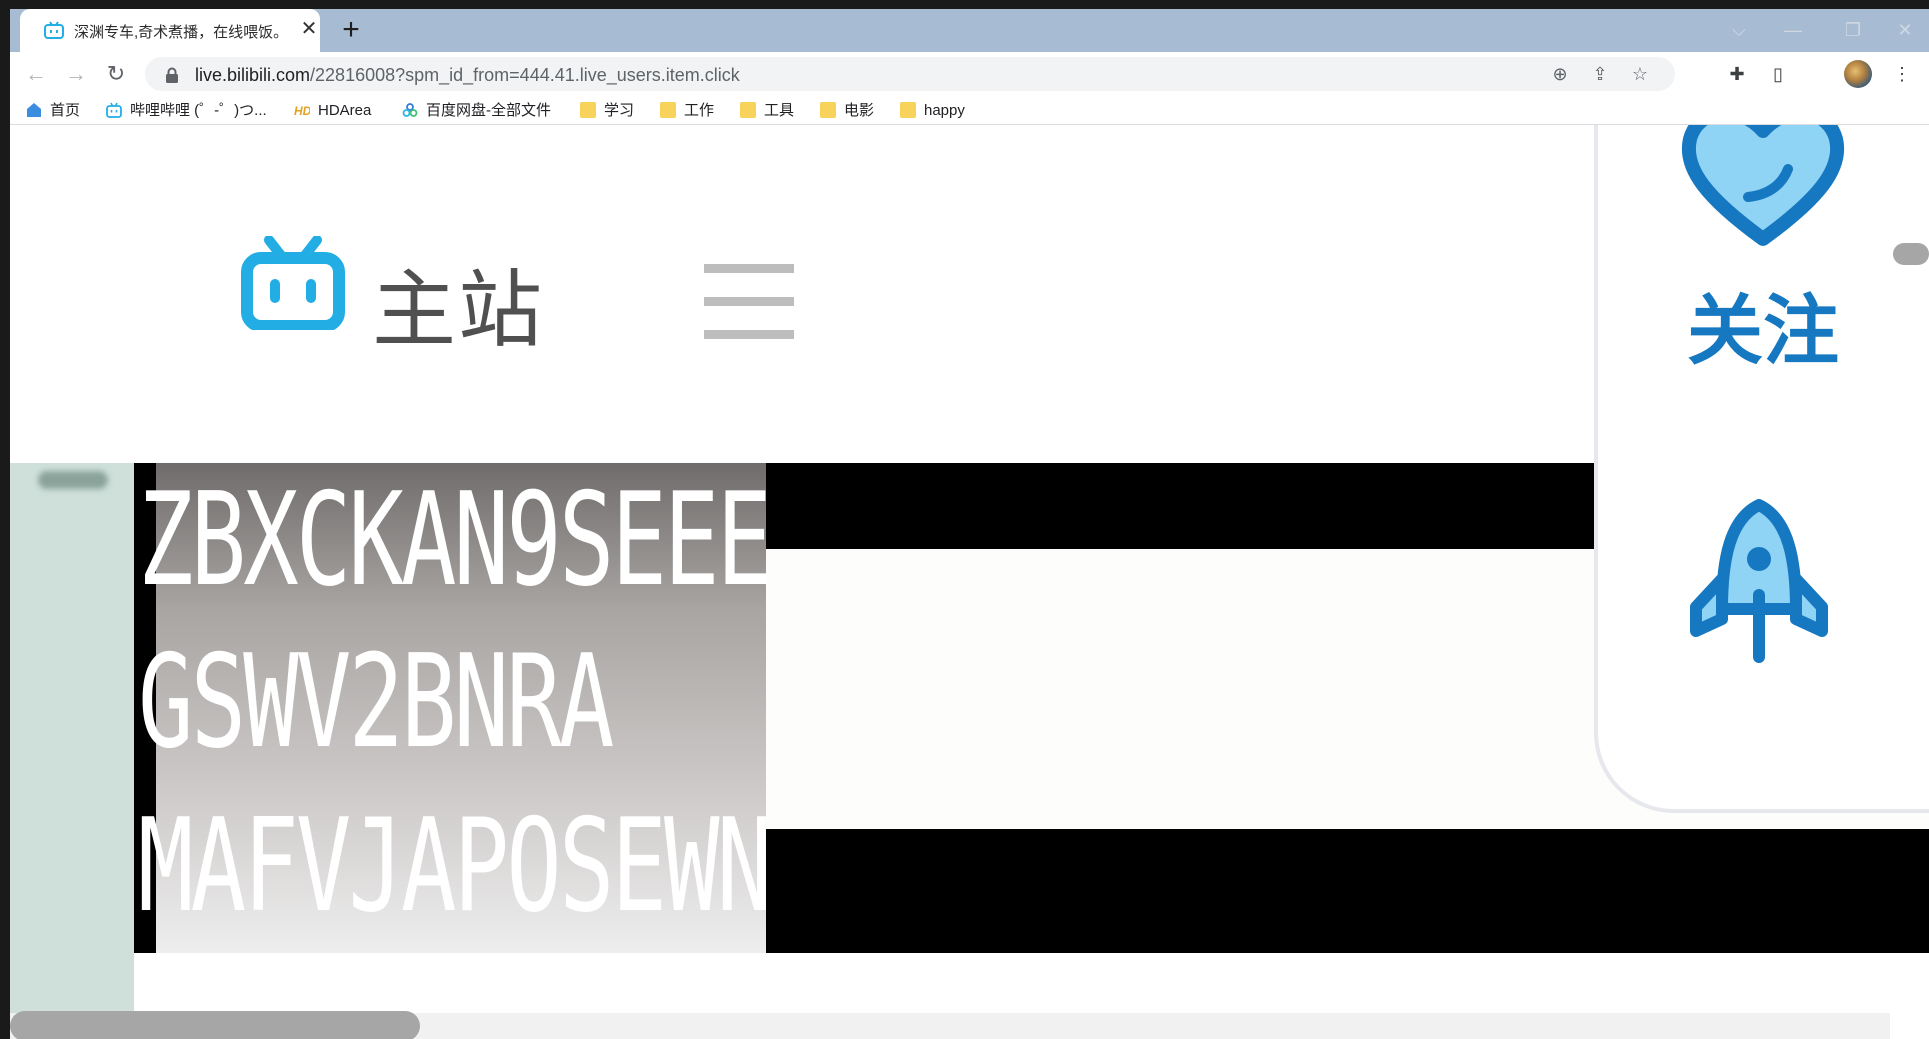  What do you see at coordinates (293, 283) in the screenshot?
I see `bilibili-logo-icon` at bounding box center [293, 283].